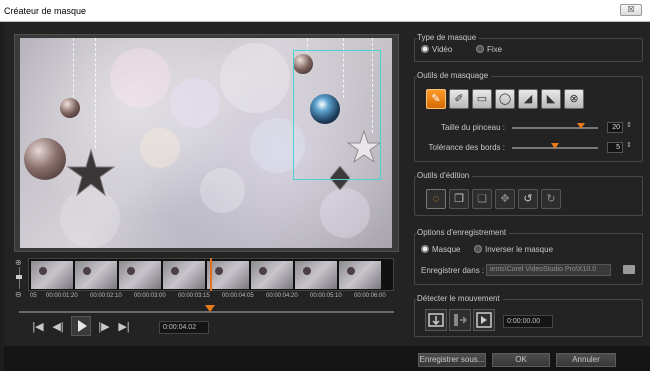 The width and height of the screenshot is (650, 371). What do you see at coordinates (150, 296) in the screenshot?
I see `timecode-label: 00:00:03:00` at bounding box center [150, 296].